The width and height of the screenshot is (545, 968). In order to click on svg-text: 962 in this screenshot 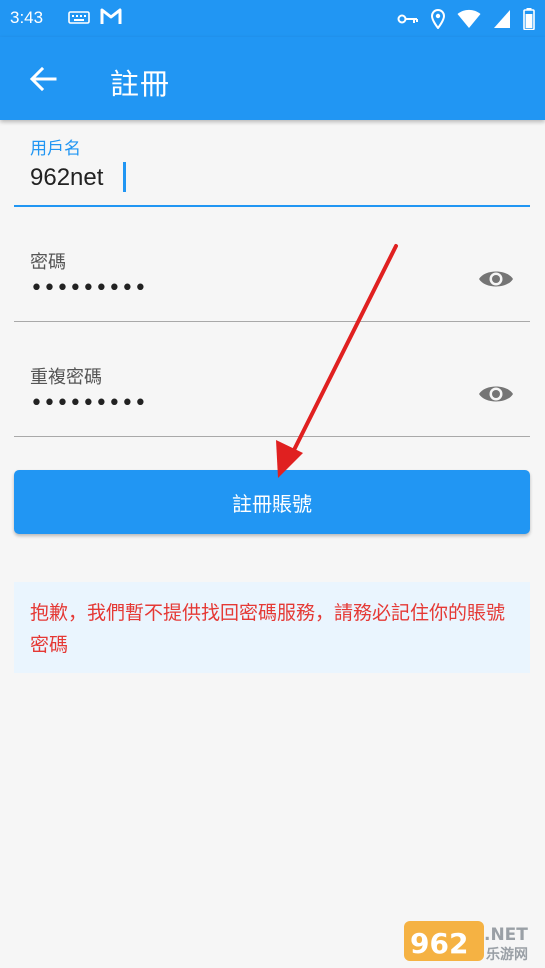, I will do `click(439, 943)`.